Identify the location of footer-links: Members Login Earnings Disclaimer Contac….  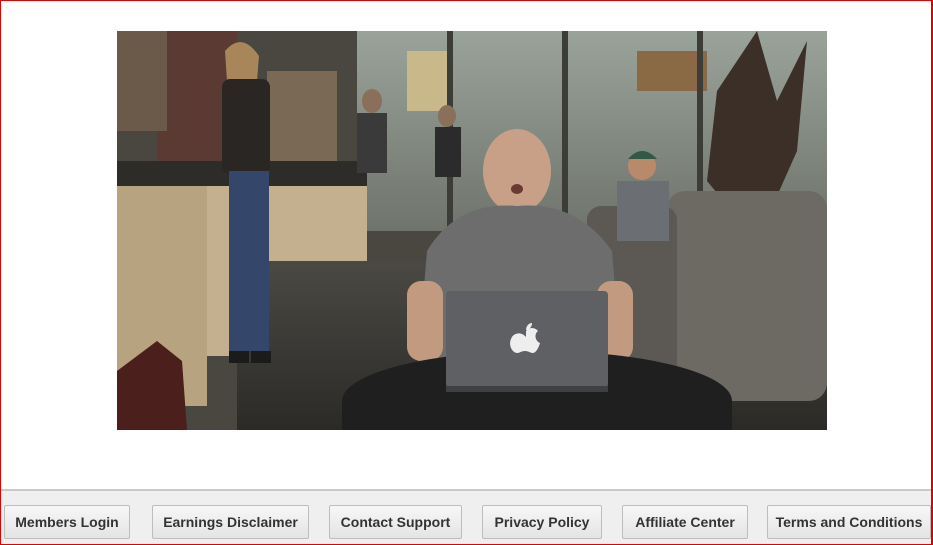
(466, 517).